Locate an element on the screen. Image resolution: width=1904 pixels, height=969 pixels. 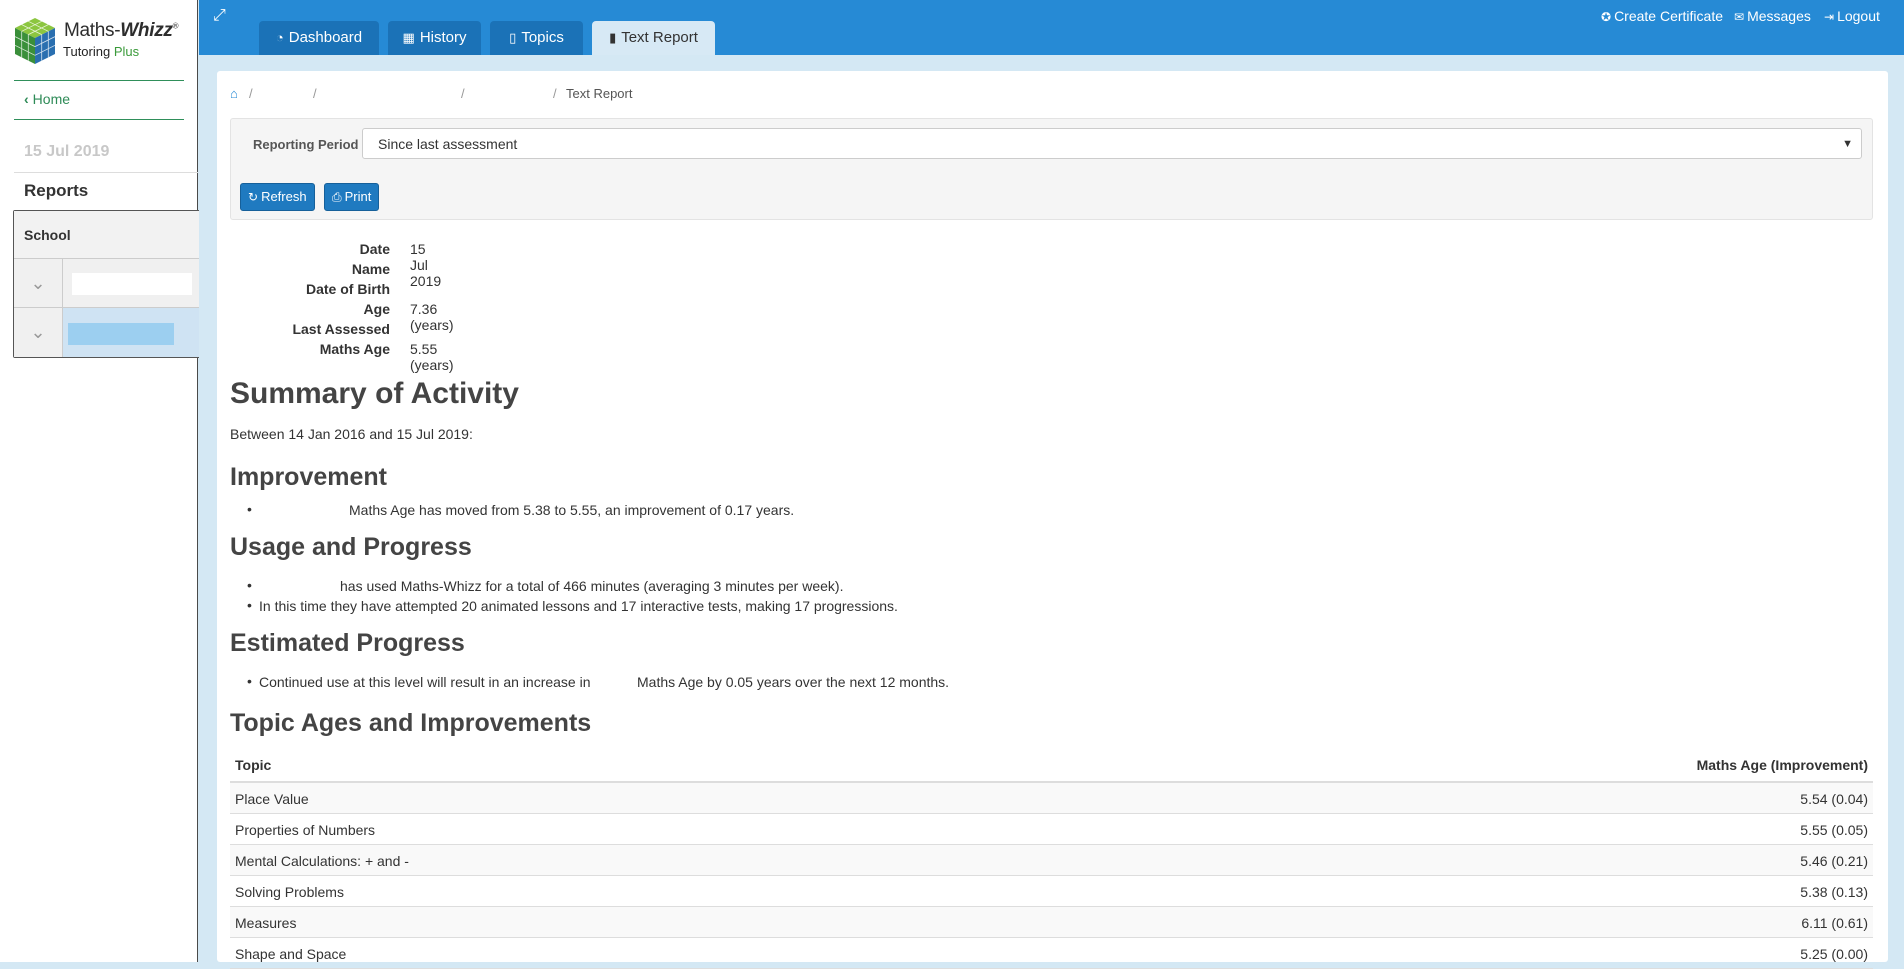
chevron-left-icon: ‹ is located at coordinates (26, 99).